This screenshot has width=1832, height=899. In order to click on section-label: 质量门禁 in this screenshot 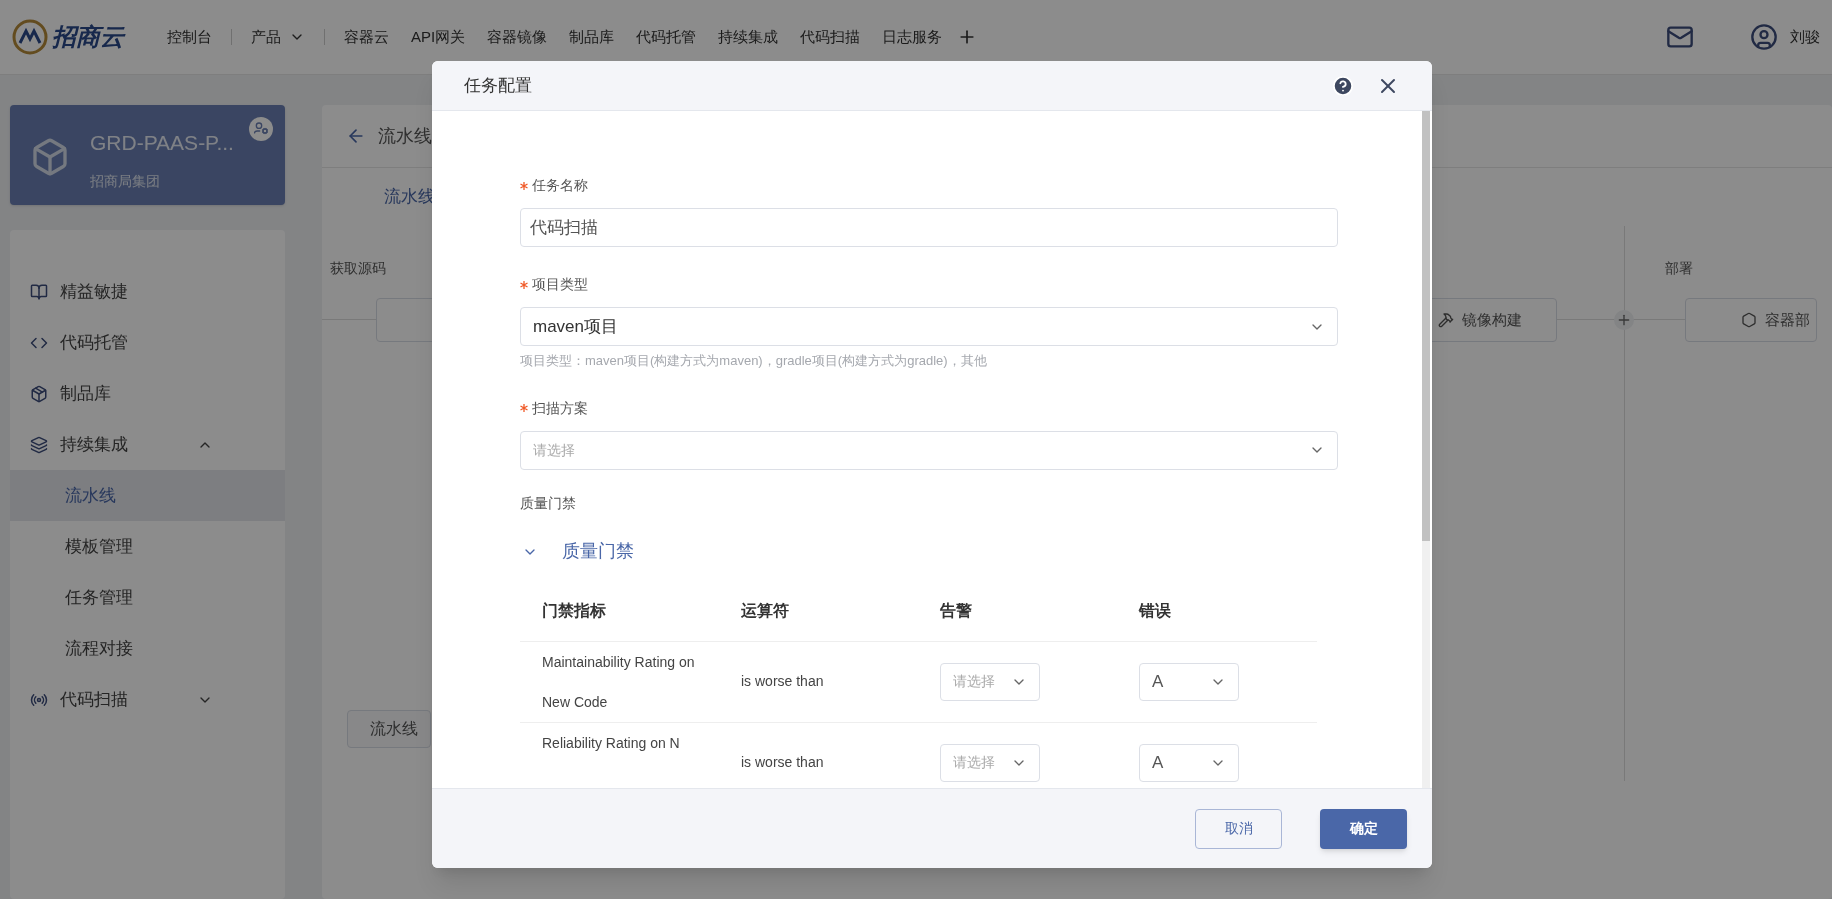, I will do `click(548, 503)`.